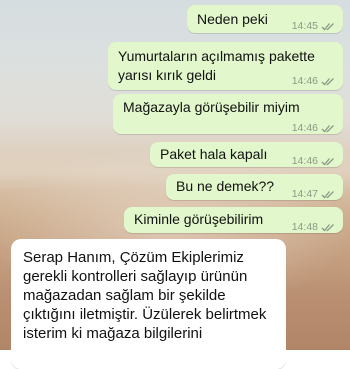 Image resolution: width=350 pixels, height=369 pixels. Describe the element at coordinates (304, 194) in the screenshot. I see `message-time: 14:47` at that location.